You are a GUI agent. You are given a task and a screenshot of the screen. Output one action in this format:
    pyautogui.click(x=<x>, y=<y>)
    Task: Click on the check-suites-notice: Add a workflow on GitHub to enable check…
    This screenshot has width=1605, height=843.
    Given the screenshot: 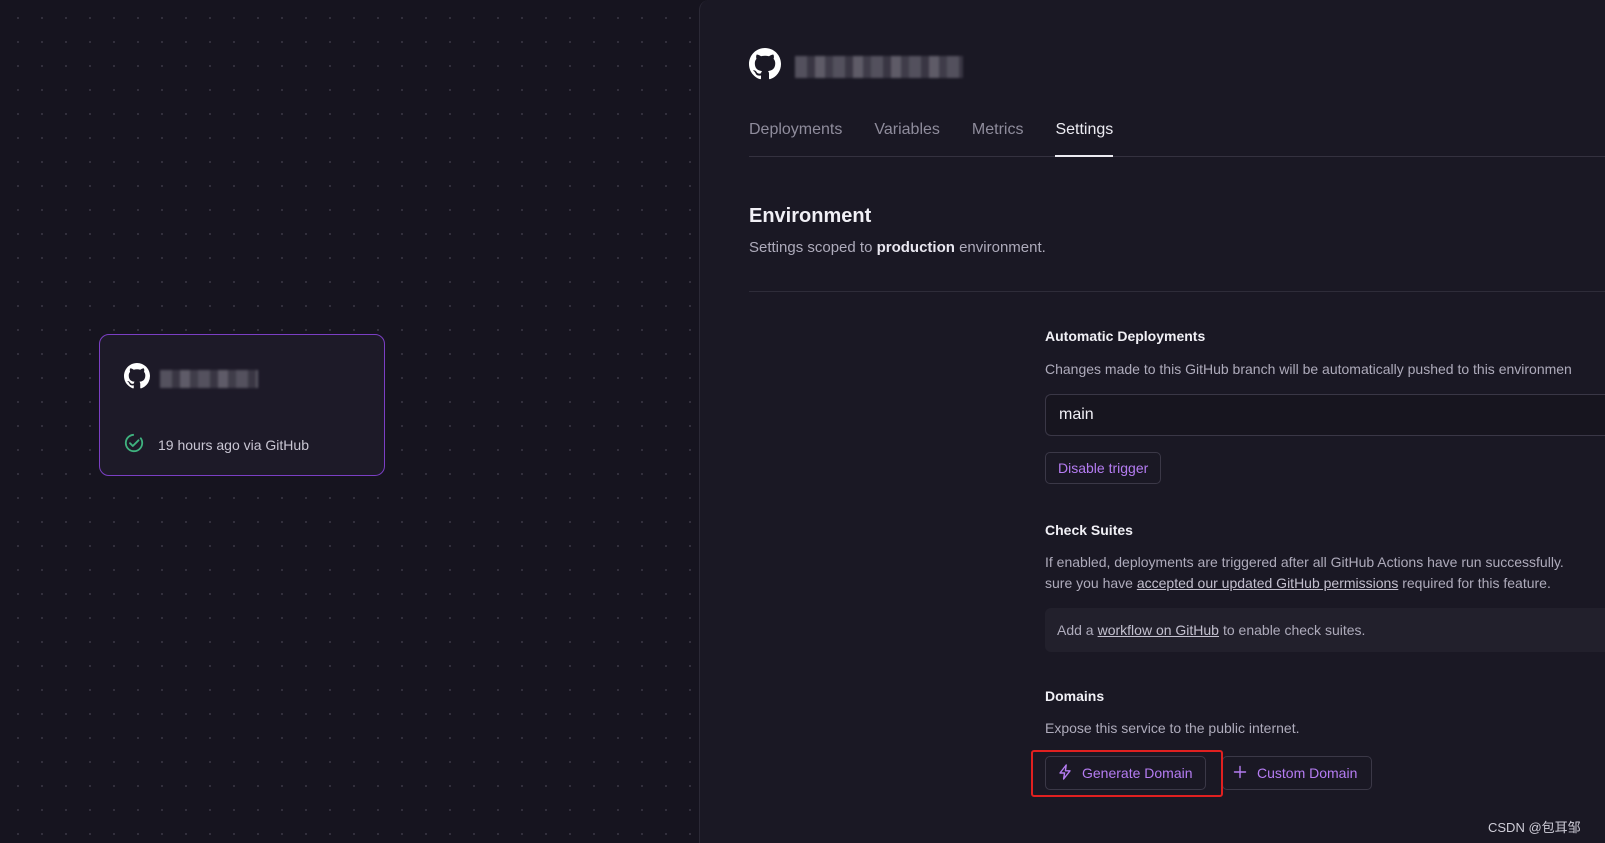 What is the action you would take?
    pyautogui.click(x=1325, y=630)
    